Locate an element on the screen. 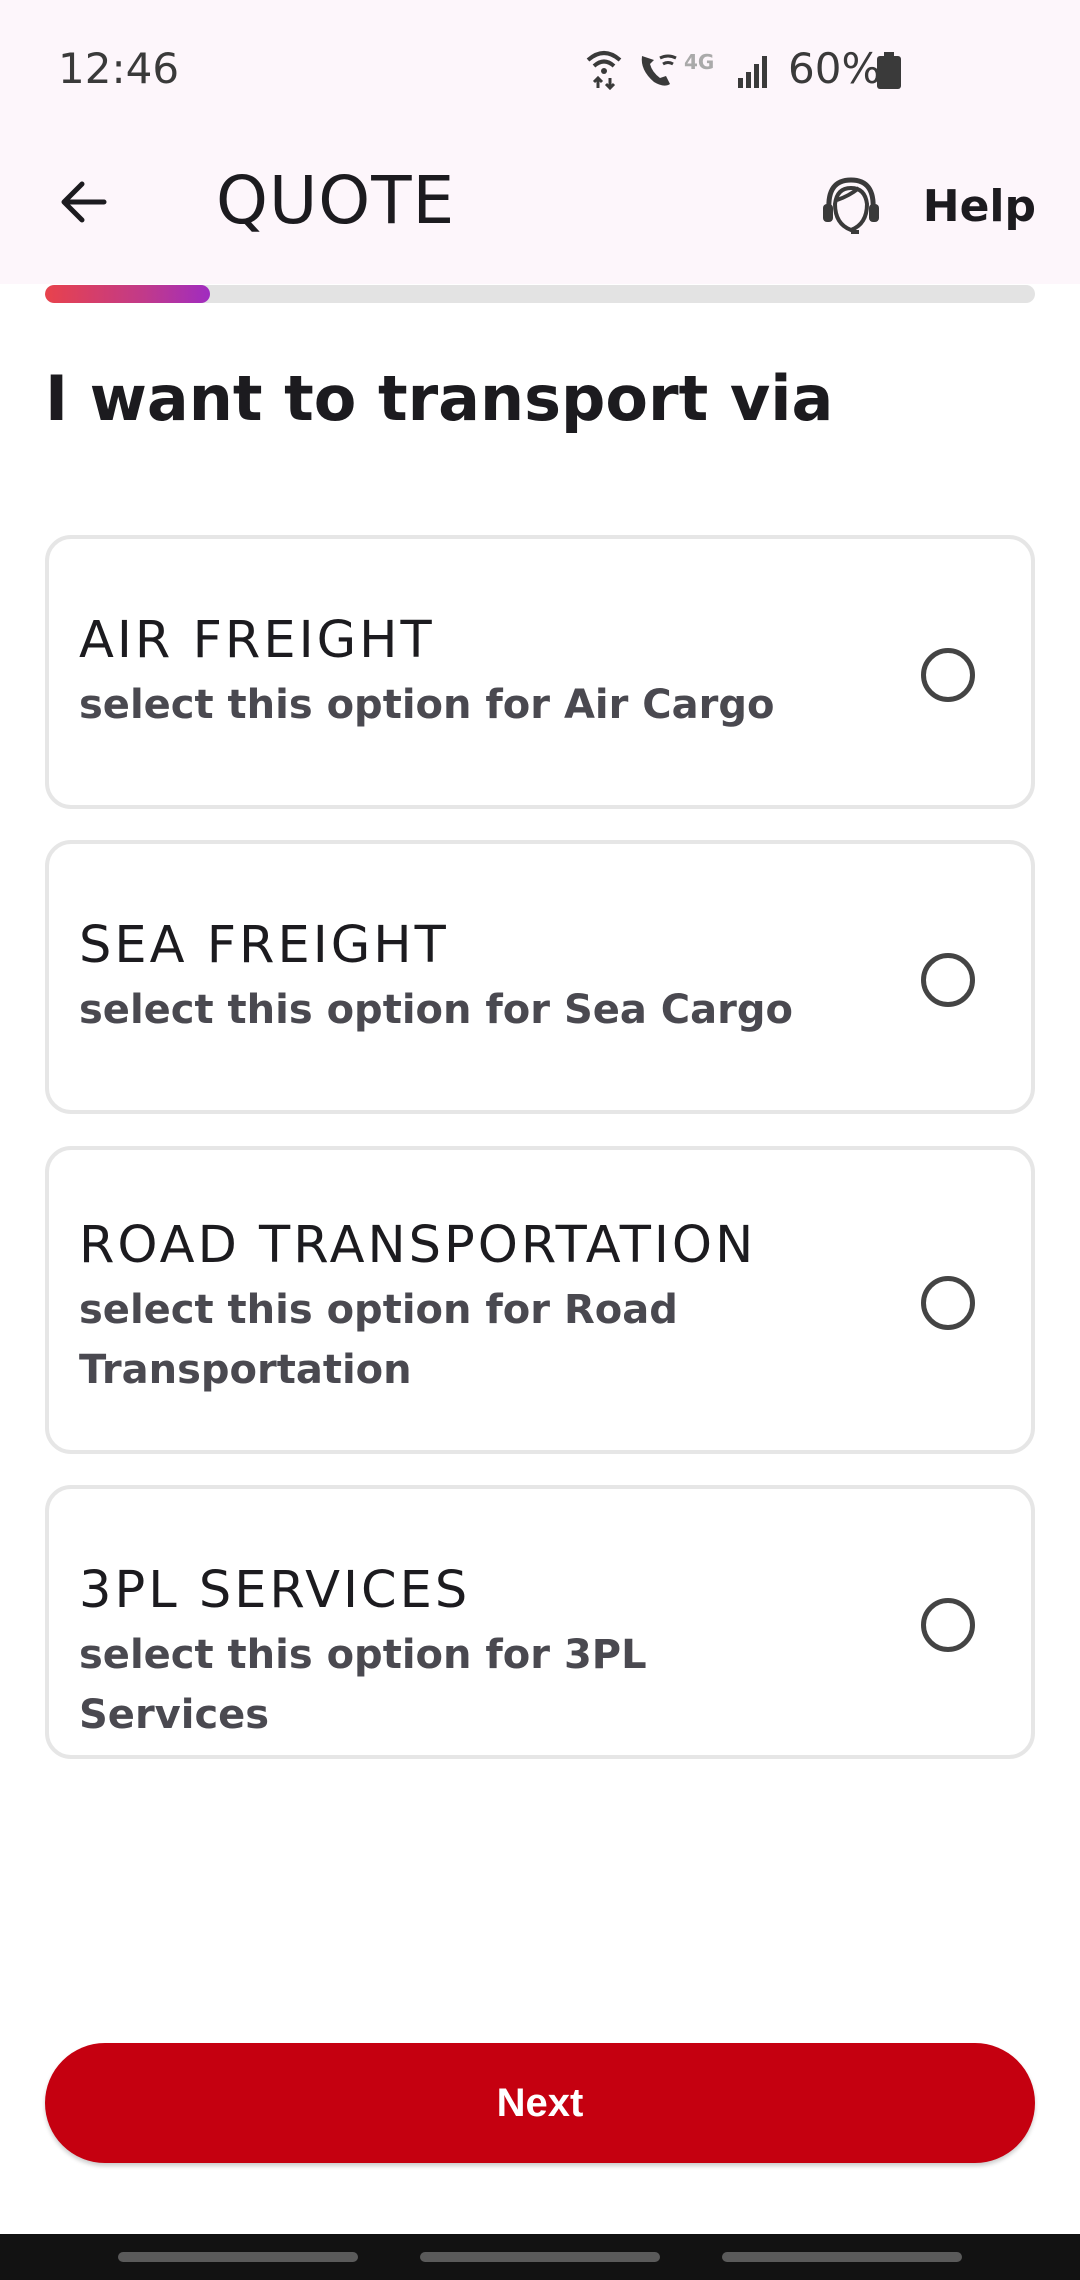  section-heading: I want to transport via is located at coordinates (439, 398).